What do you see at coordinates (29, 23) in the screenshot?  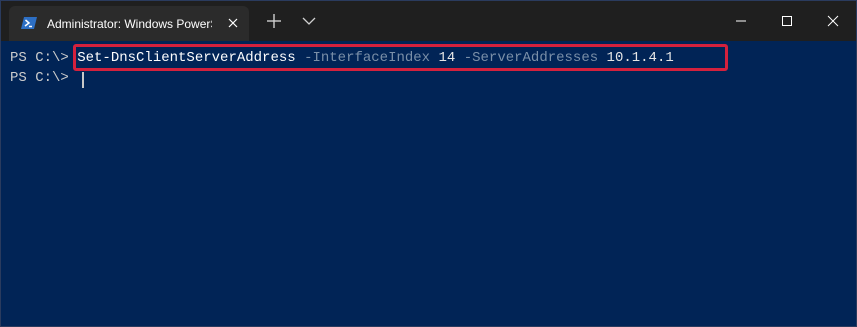 I see `powershell-icon` at bounding box center [29, 23].